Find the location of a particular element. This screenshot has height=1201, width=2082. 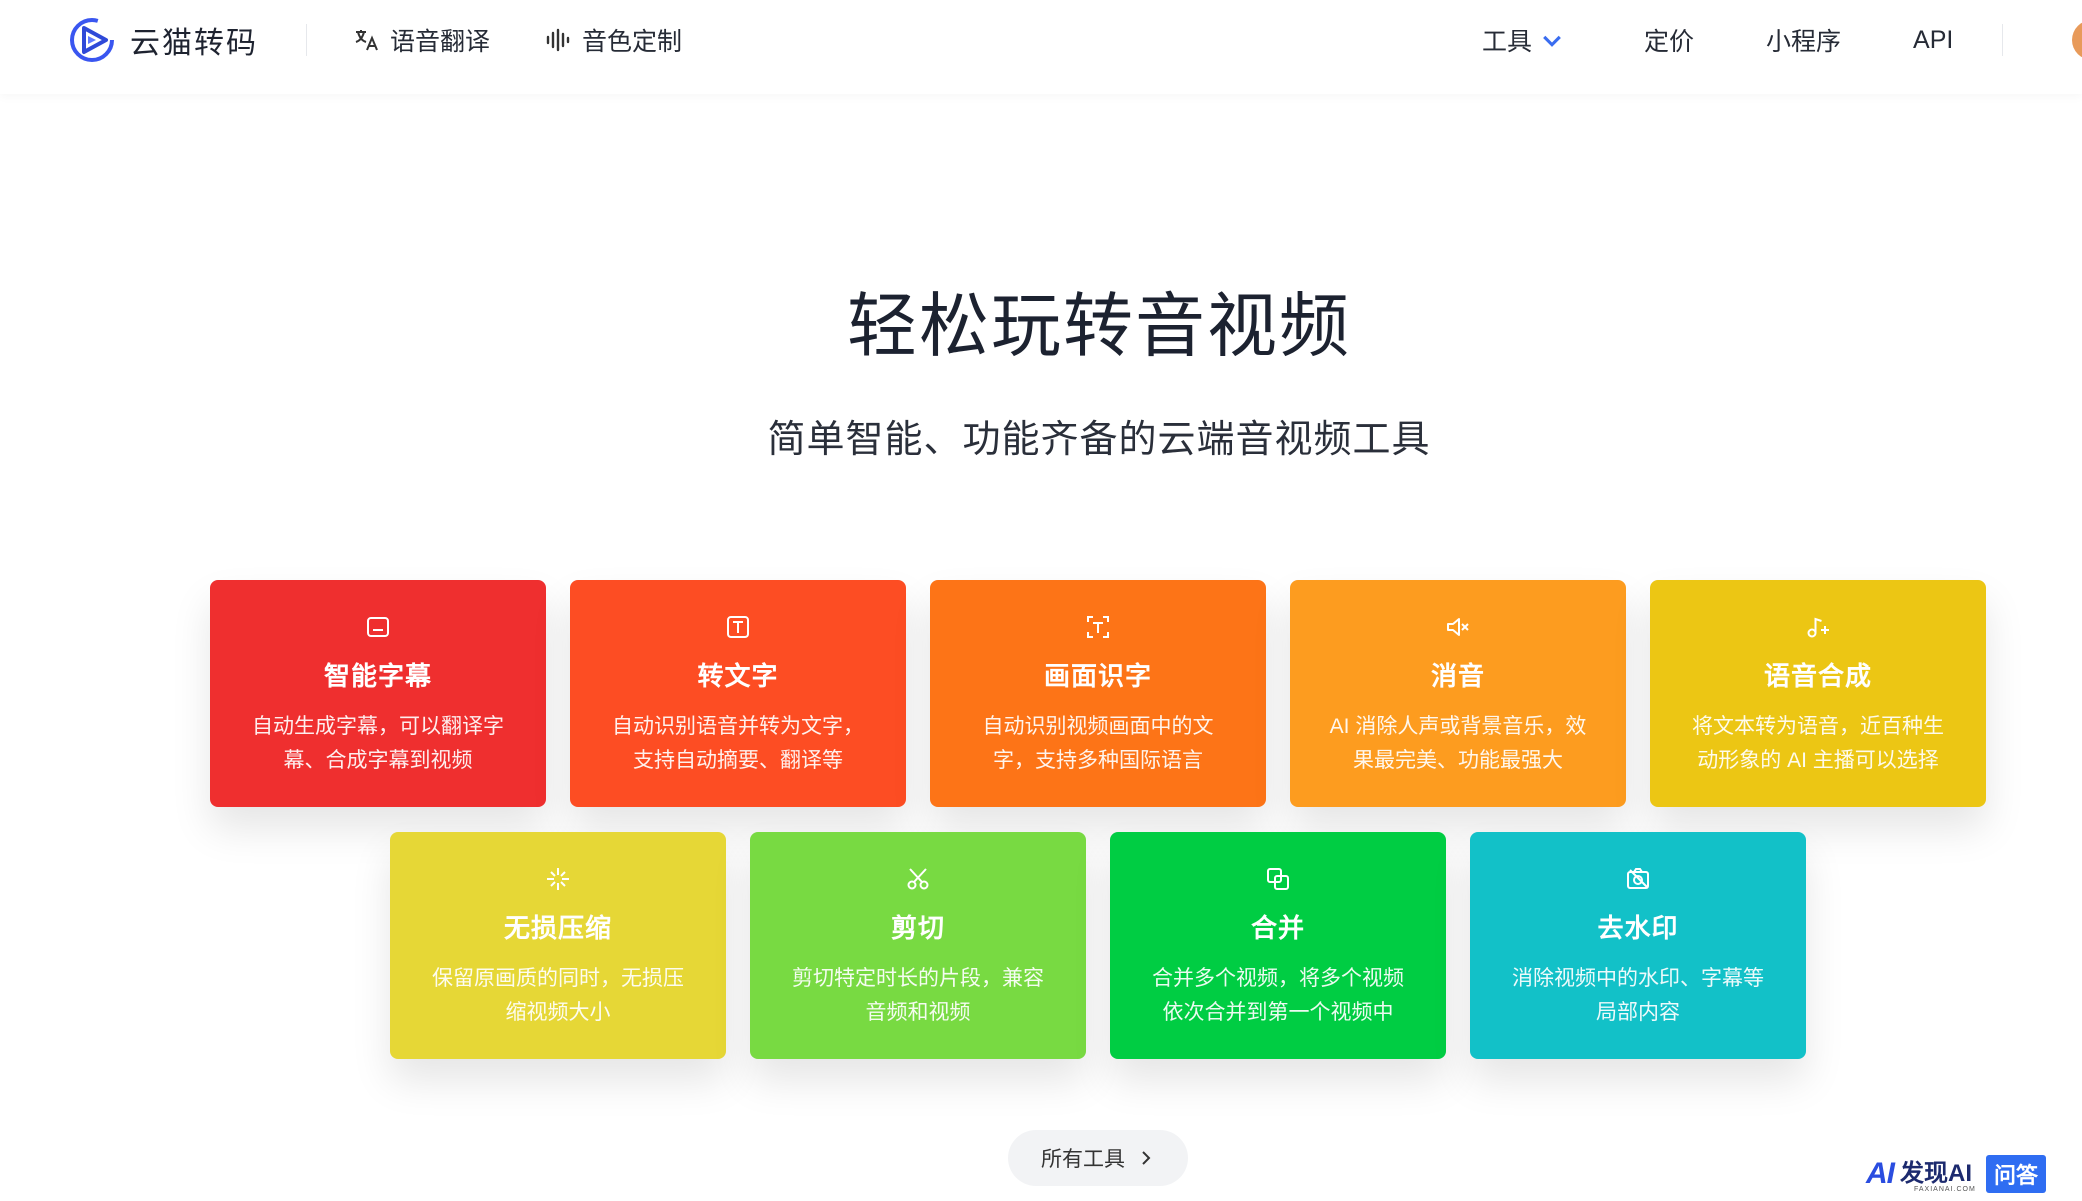

tool-title: 智能字幕 is located at coordinates (377, 676).